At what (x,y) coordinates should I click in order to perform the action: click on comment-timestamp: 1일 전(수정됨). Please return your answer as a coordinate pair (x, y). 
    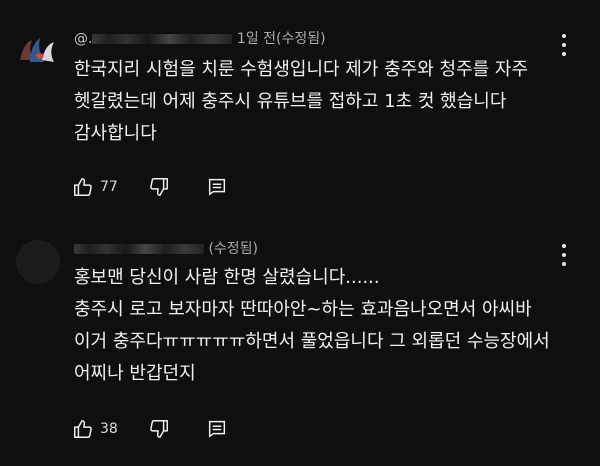
    Looking at the image, I should click on (281, 39).